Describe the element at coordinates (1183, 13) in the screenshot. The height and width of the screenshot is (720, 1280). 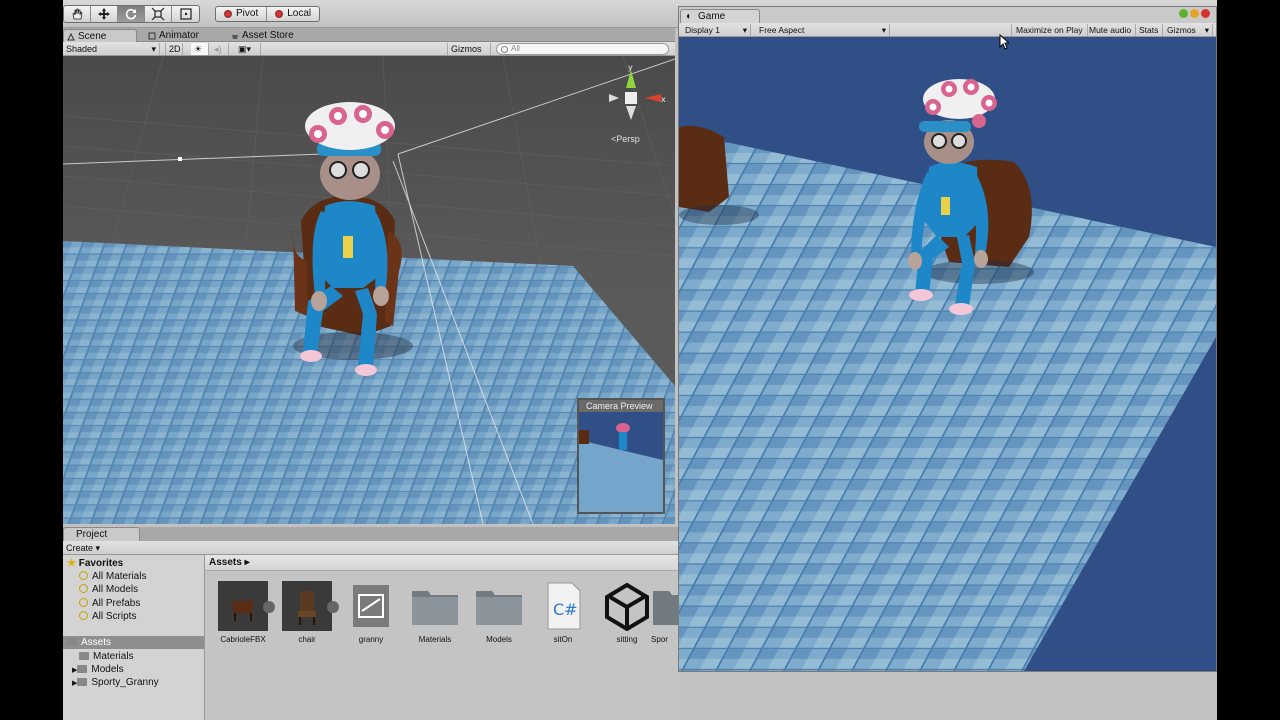
I see `maximize-window-icon` at that location.